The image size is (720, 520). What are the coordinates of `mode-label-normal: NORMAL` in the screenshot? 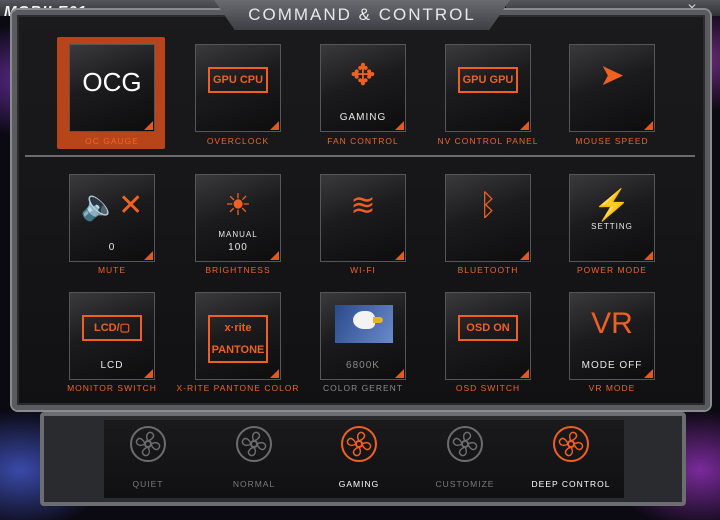 It's located at (254, 484).